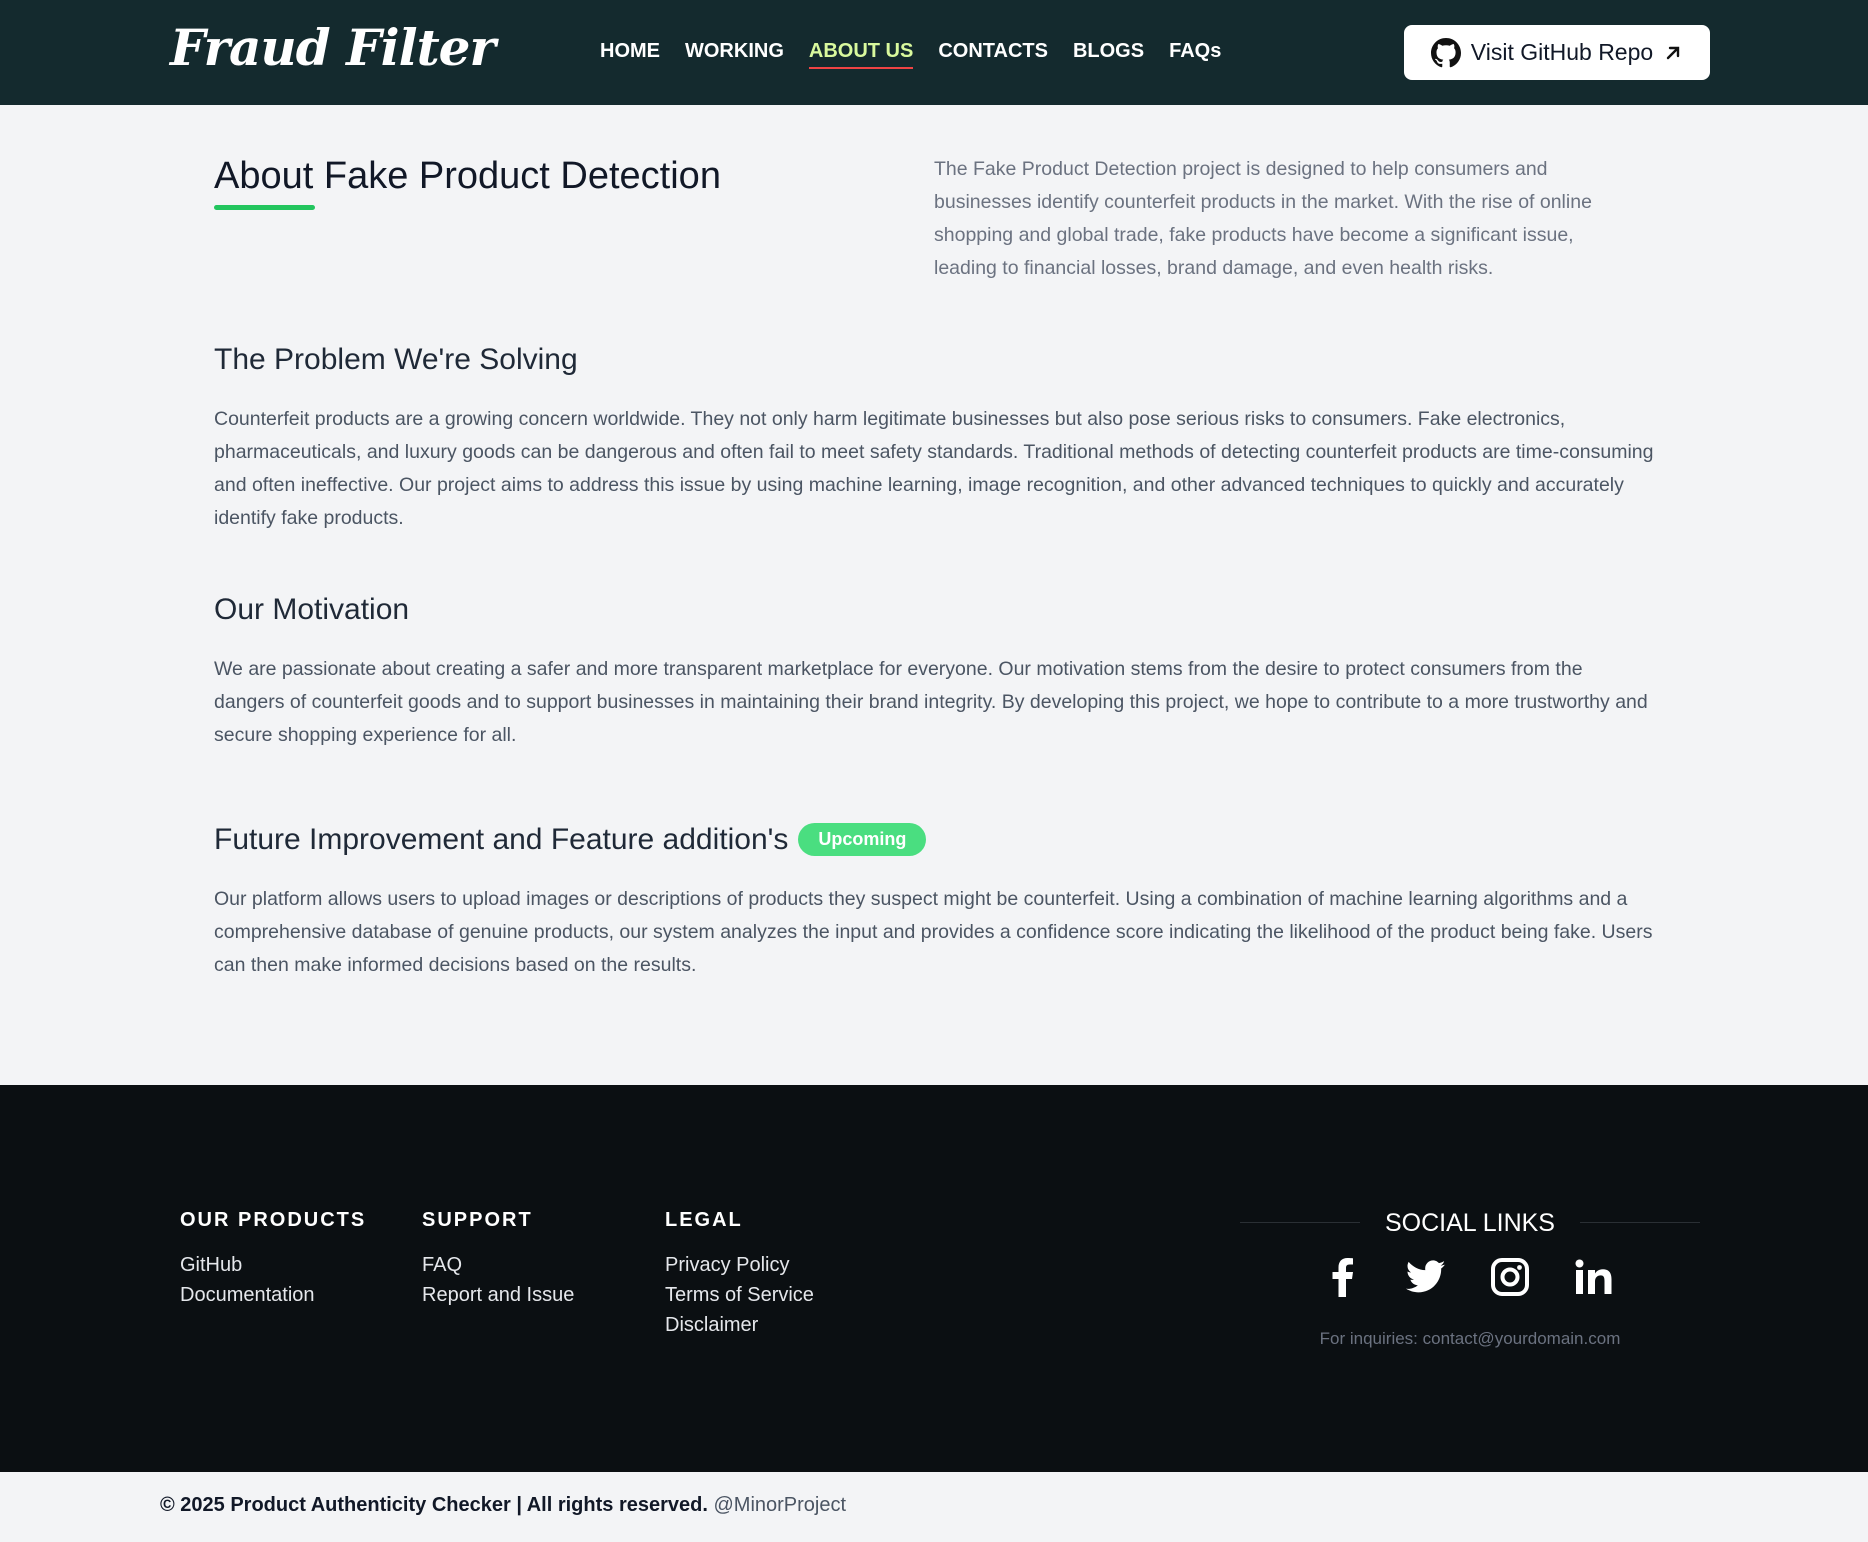 The width and height of the screenshot is (1868, 1542). Describe the element at coordinates (739, 1265) in the screenshot. I see `footer-link-privacy-policy: Privacy Policy` at that location.